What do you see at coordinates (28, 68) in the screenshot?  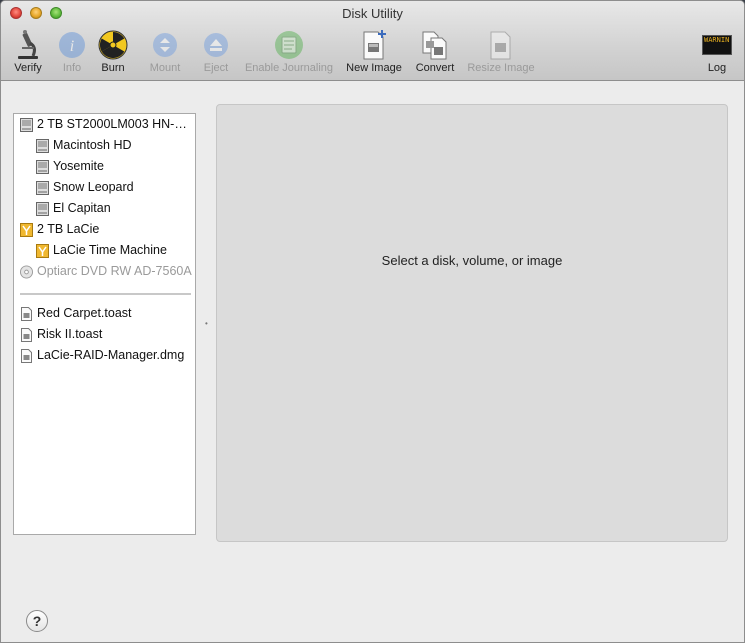 I see `verify-label: Verify` at bounding box center [28, 68].